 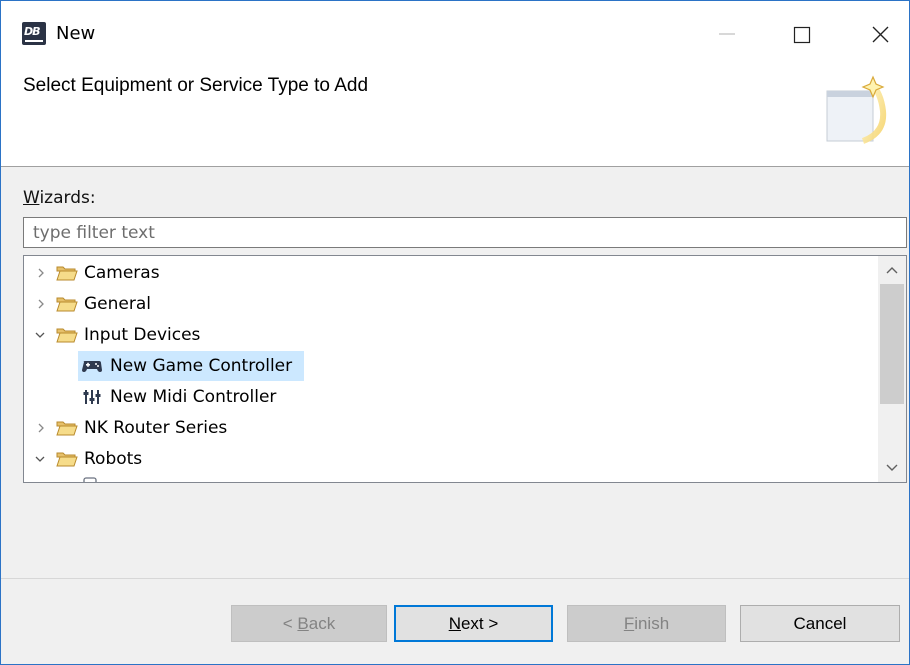 What do you see at coordinates (820, 623) in the screenshot?
I see `cancel-button: Cancel` at bounding box center [820, 623].